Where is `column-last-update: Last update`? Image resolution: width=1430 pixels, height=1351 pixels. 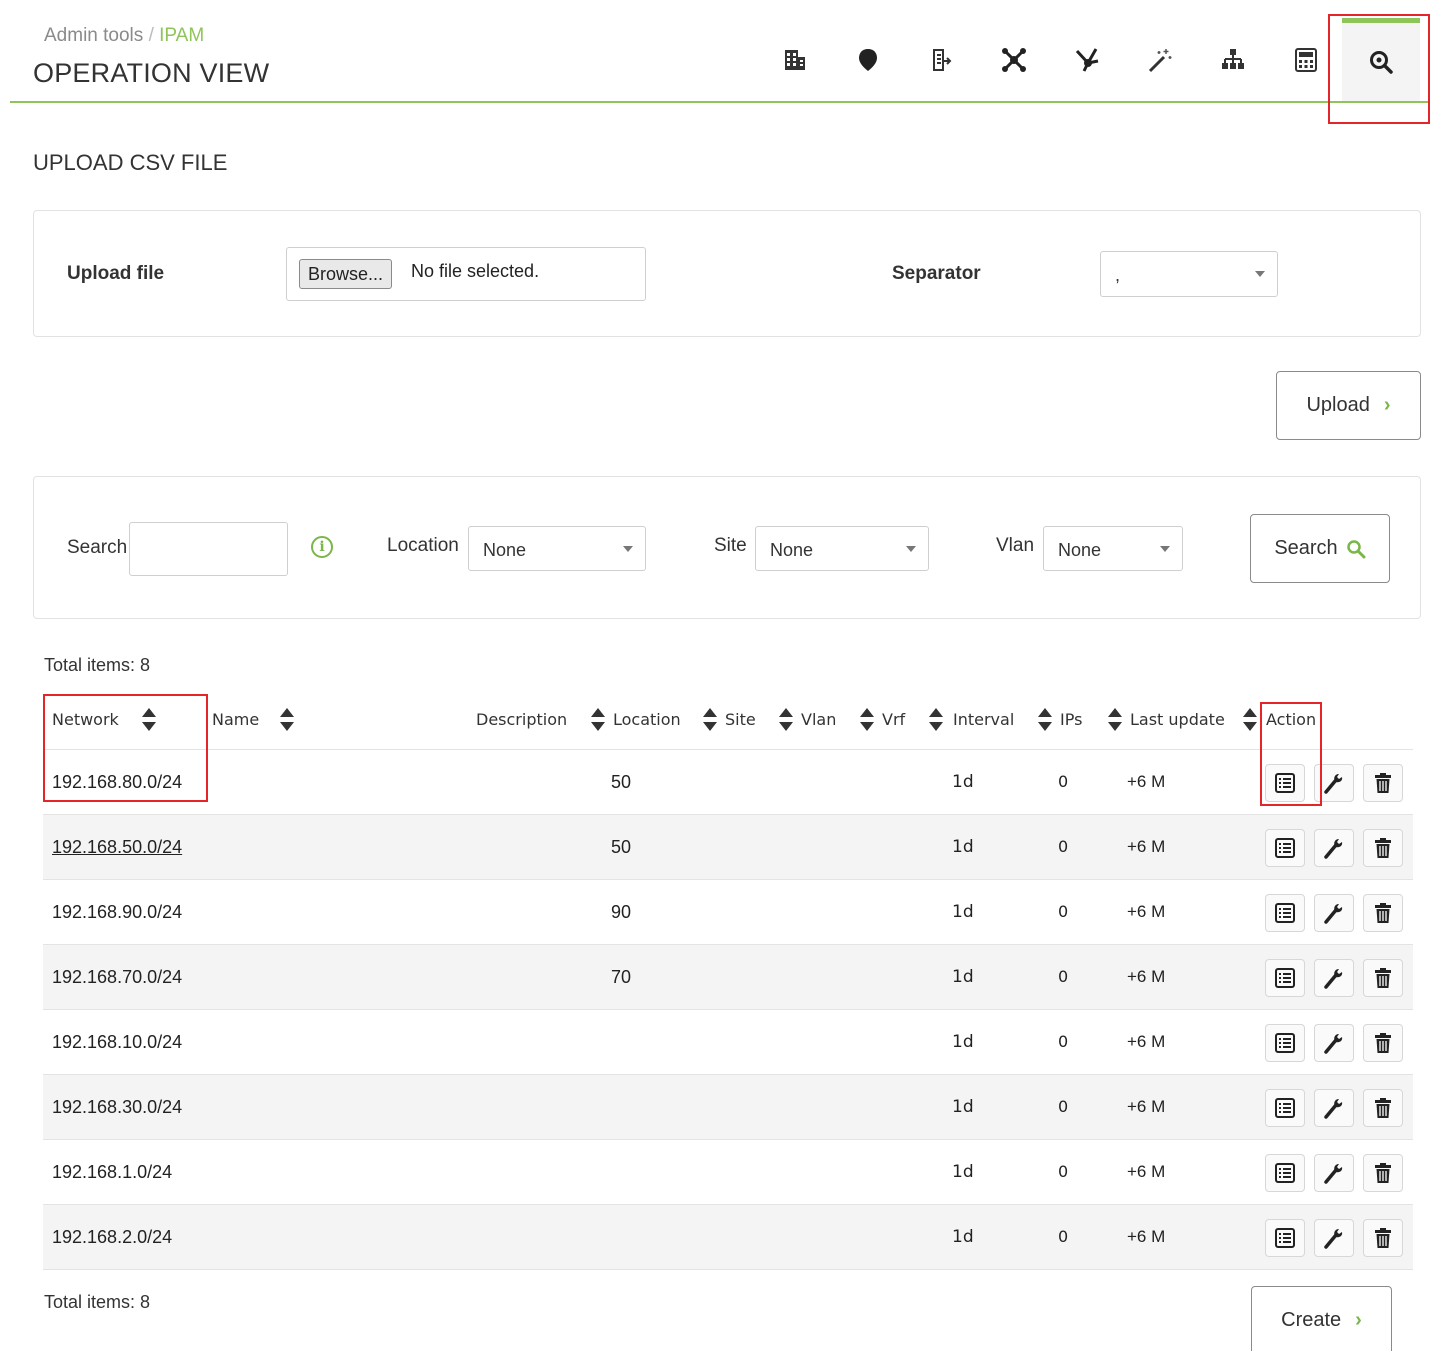
column-last-update: Last update is located at coordinates (1177, 719).